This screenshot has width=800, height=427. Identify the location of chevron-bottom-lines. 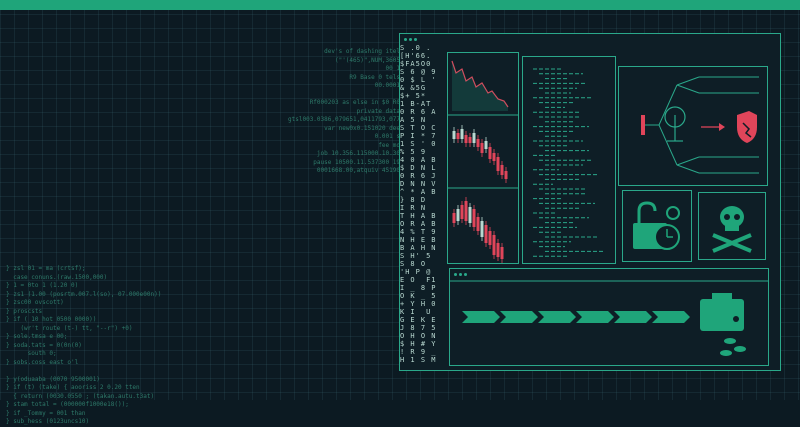
(729, 165).